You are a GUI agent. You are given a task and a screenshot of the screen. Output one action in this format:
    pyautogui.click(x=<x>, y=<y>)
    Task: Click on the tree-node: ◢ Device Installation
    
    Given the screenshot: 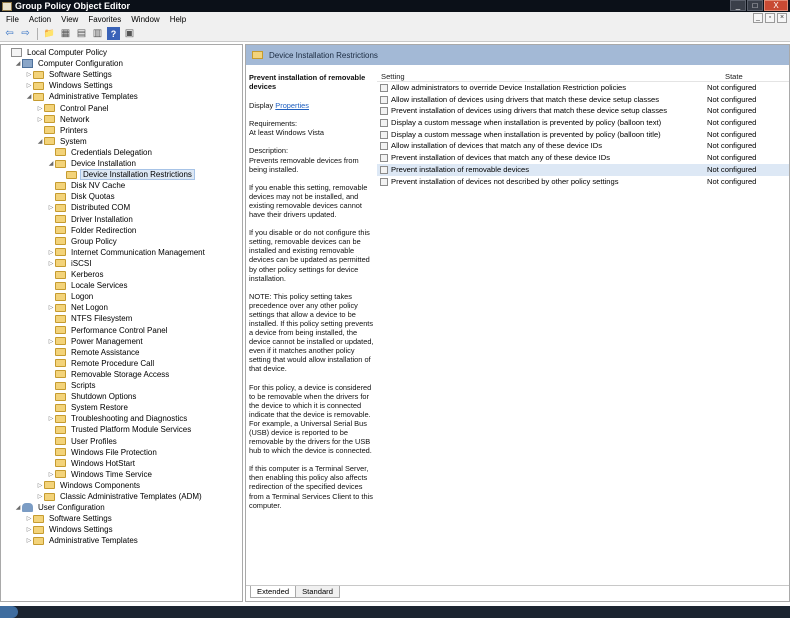 What is the action you would take?
    pyautogui.click(x=92, y=163)
    